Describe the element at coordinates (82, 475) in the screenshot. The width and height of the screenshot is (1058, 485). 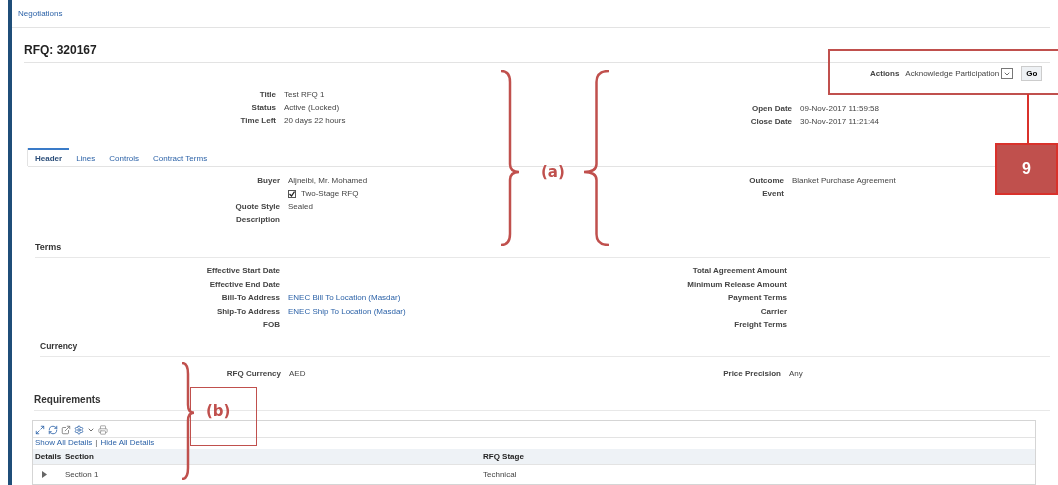
I see `table-cell-text: Section 1` at that location.